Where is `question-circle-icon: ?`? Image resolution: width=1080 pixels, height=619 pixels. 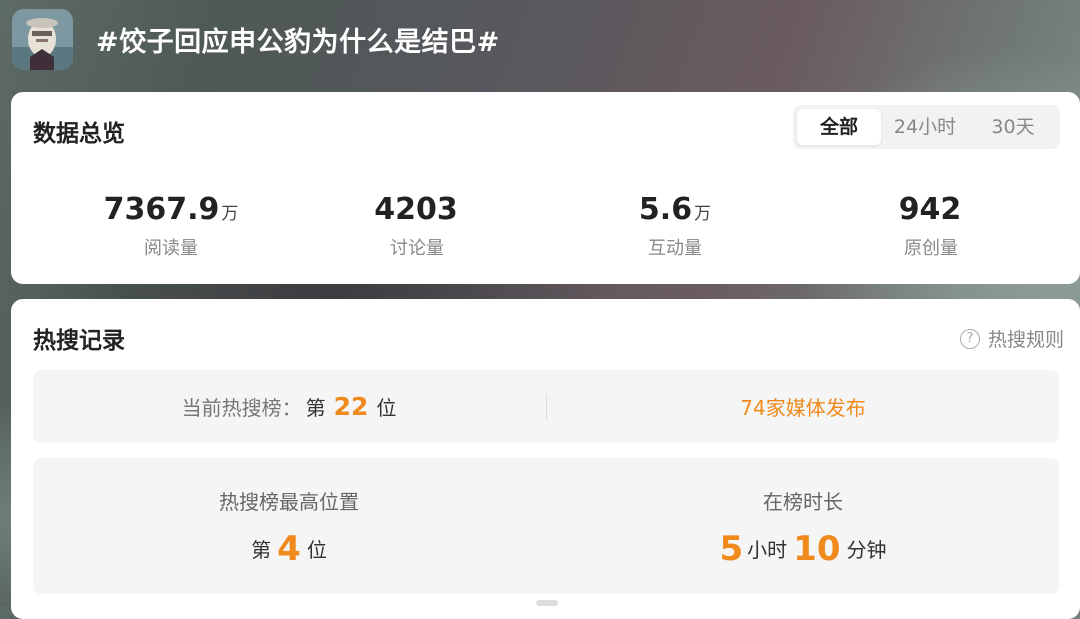 question-circle-icon: ? is located at coordinates (969, 338).